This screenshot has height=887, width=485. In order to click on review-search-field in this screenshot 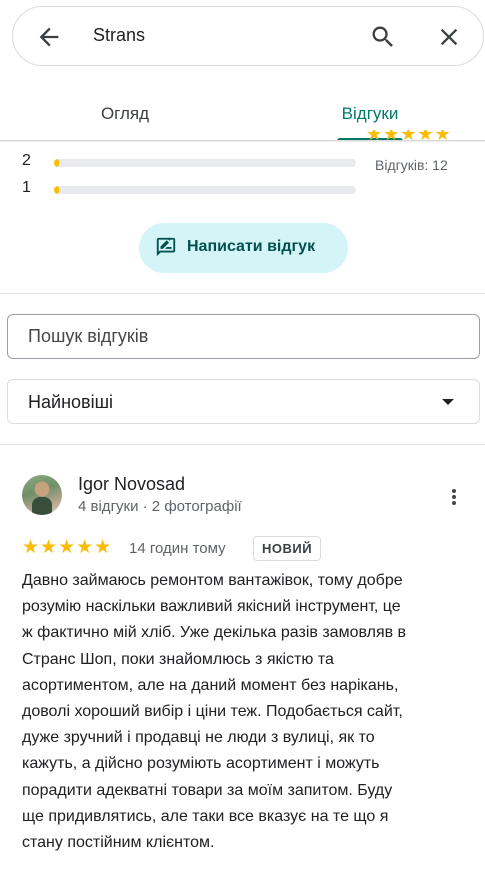, I will do `click(243, 336)`.